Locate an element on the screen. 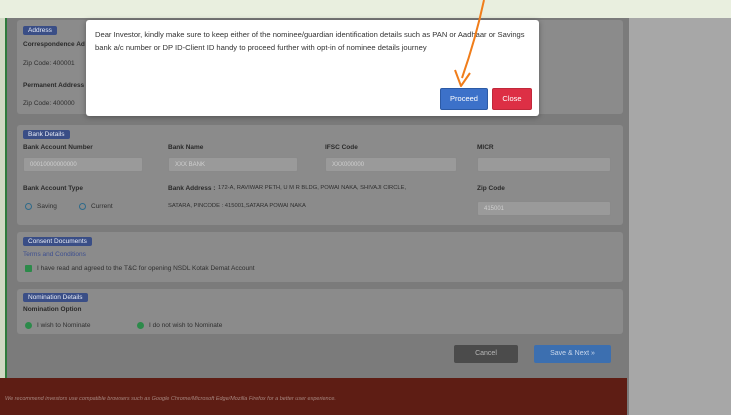 The height and width of the screenshot is (415, 731). nominate-yes-label: I wish to Nominate is located at coordinates (64, 325).